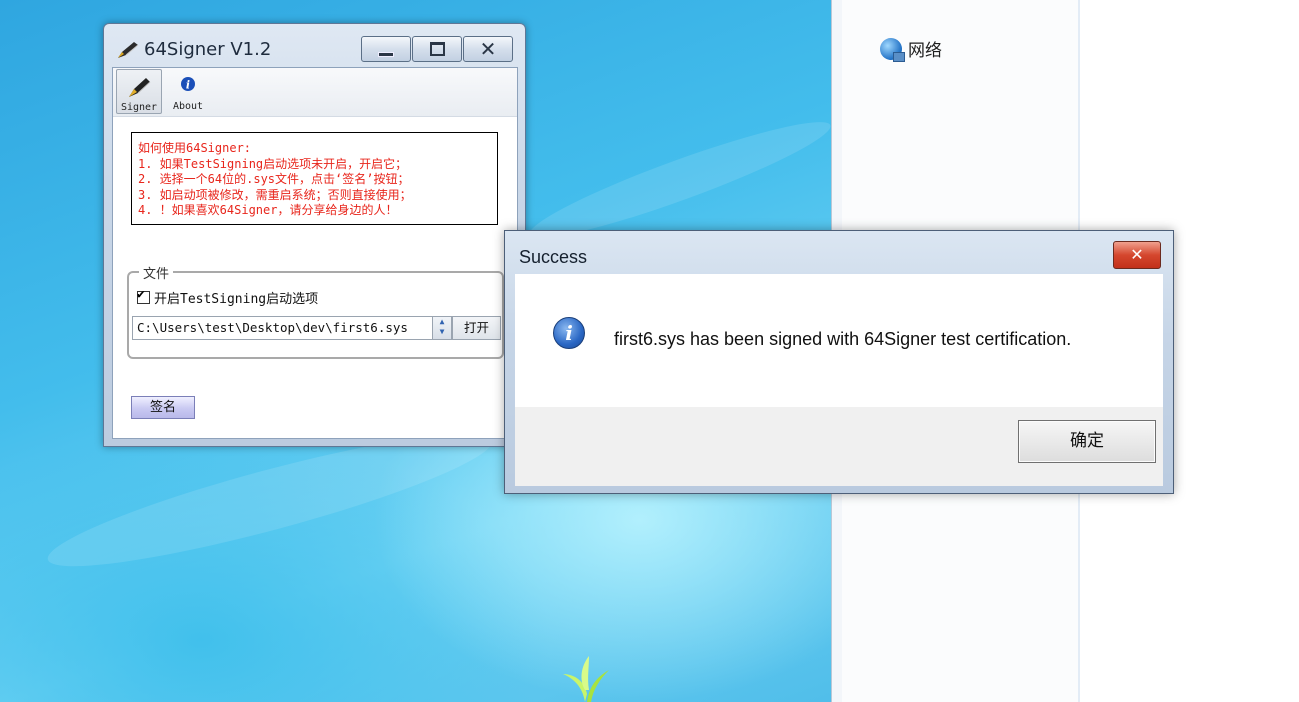 The image size is (1299, 702). I want to click on instruction-line: 4. ！如果喜欢64Signer，请分享给身边的人！, so click(268, 210).